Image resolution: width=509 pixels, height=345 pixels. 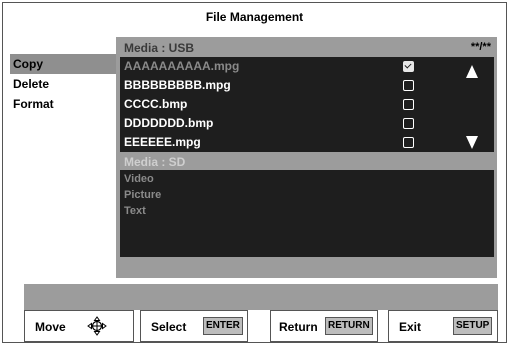 What do you see at coordinates (443, 326) in the screenshot?
I see `exit-button: Exit SETUP` at bounding box center [443, 326].